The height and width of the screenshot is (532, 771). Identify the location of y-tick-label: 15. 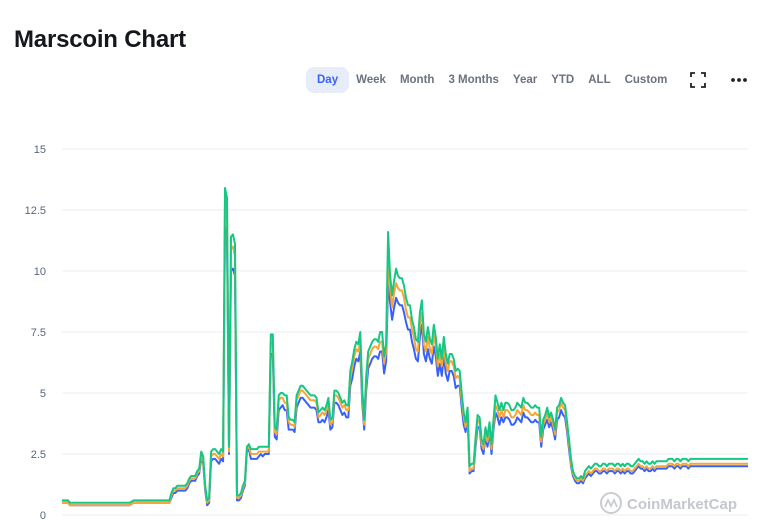
(40, 150).